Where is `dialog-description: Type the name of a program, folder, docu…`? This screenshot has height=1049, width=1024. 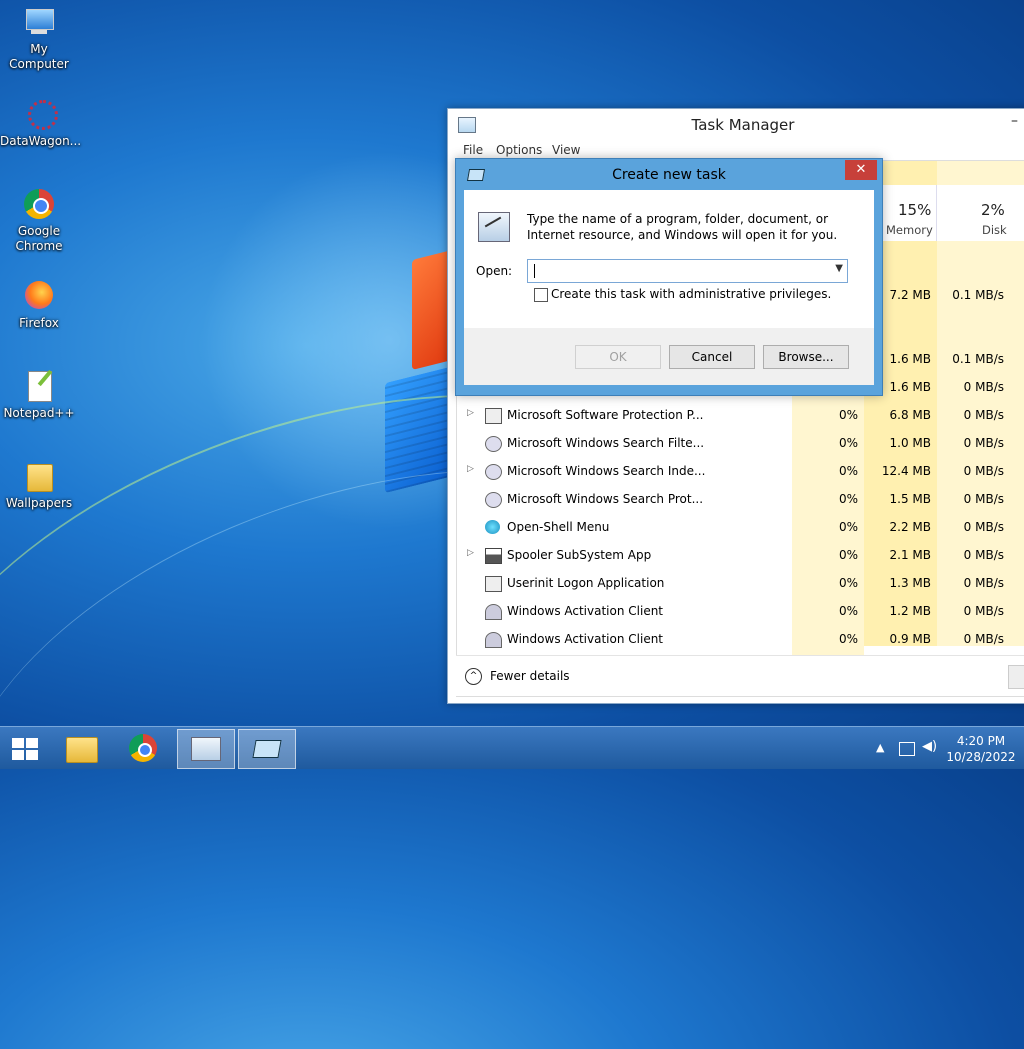
dialog-description: Type the name of a program, folder, docu… is located at coordinates (682, 227).